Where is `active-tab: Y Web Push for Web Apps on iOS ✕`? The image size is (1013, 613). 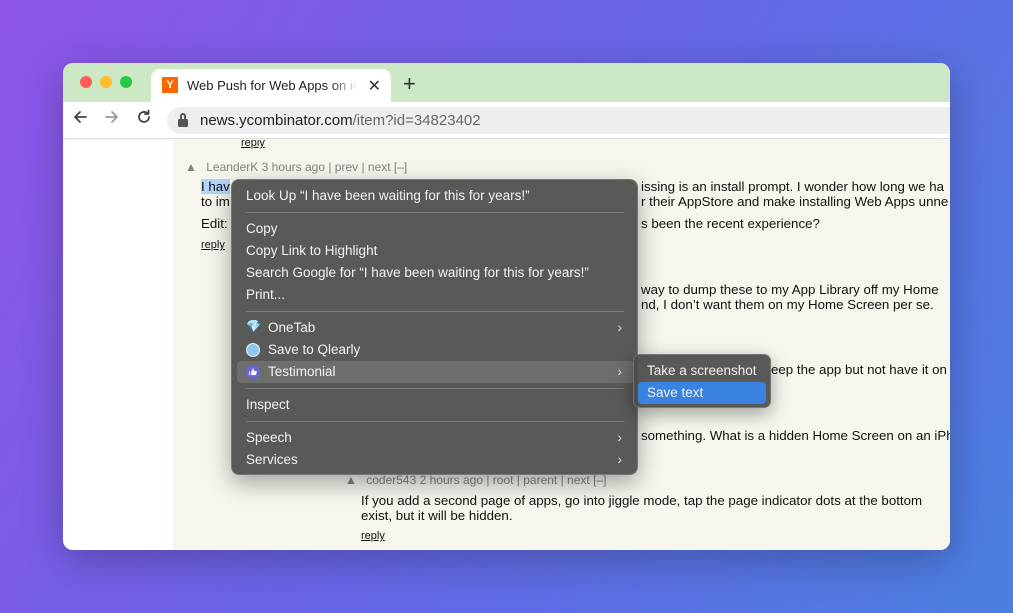 active-tab: Y Web Push for Web Apps on iOS ✕ is located at coordinates (271, 85).